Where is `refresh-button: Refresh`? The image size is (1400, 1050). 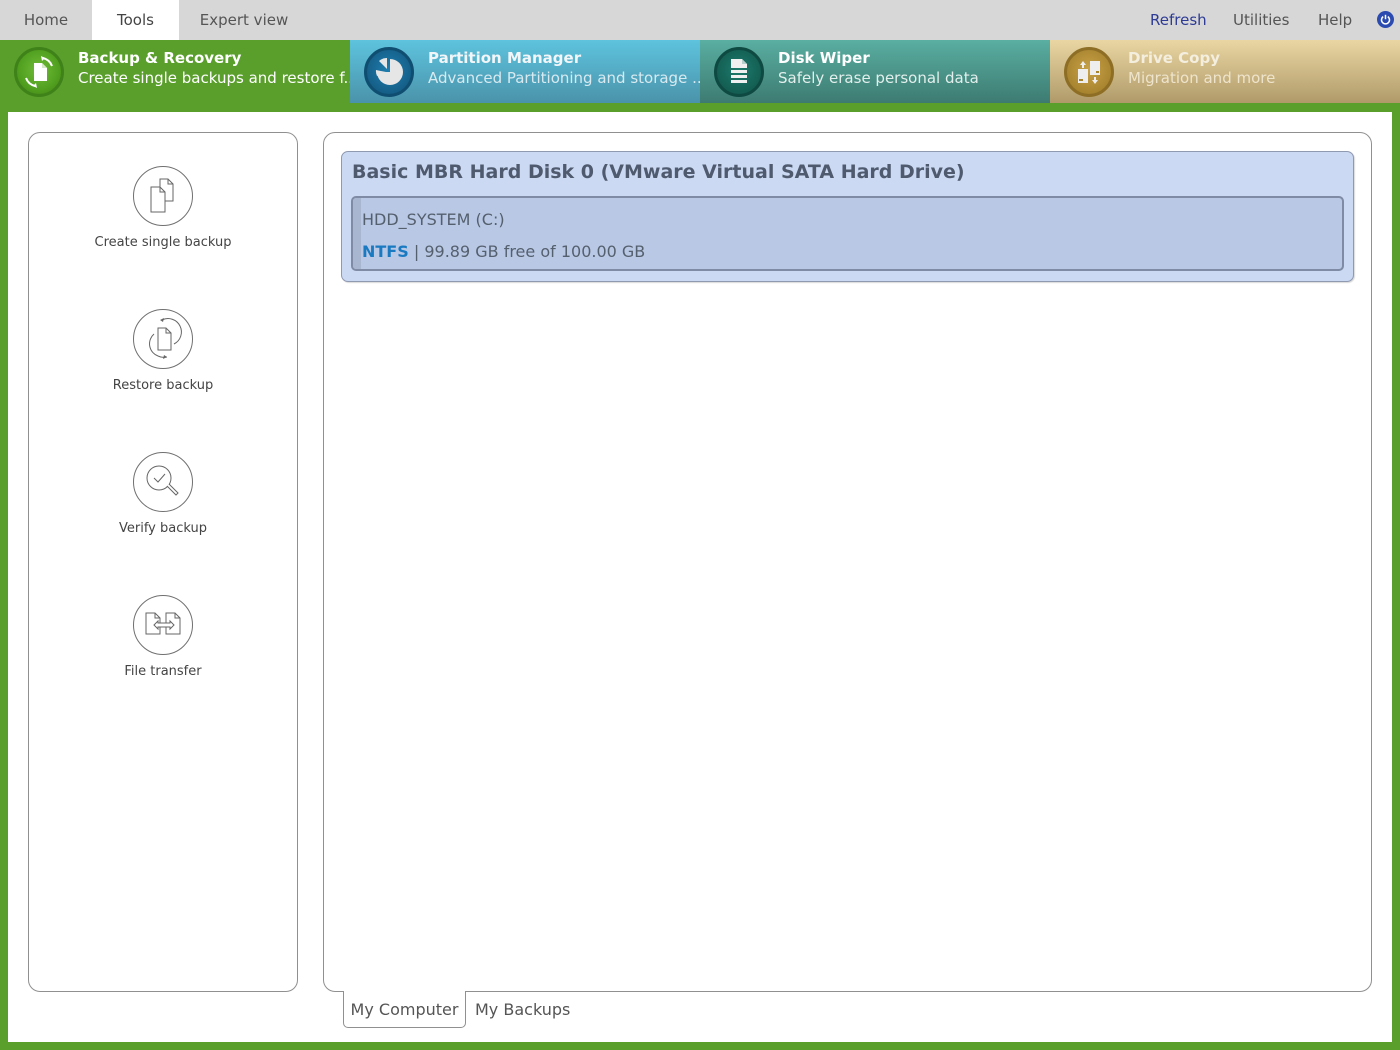
refresh-button: Refresh is located at coordinates (1178, 20).